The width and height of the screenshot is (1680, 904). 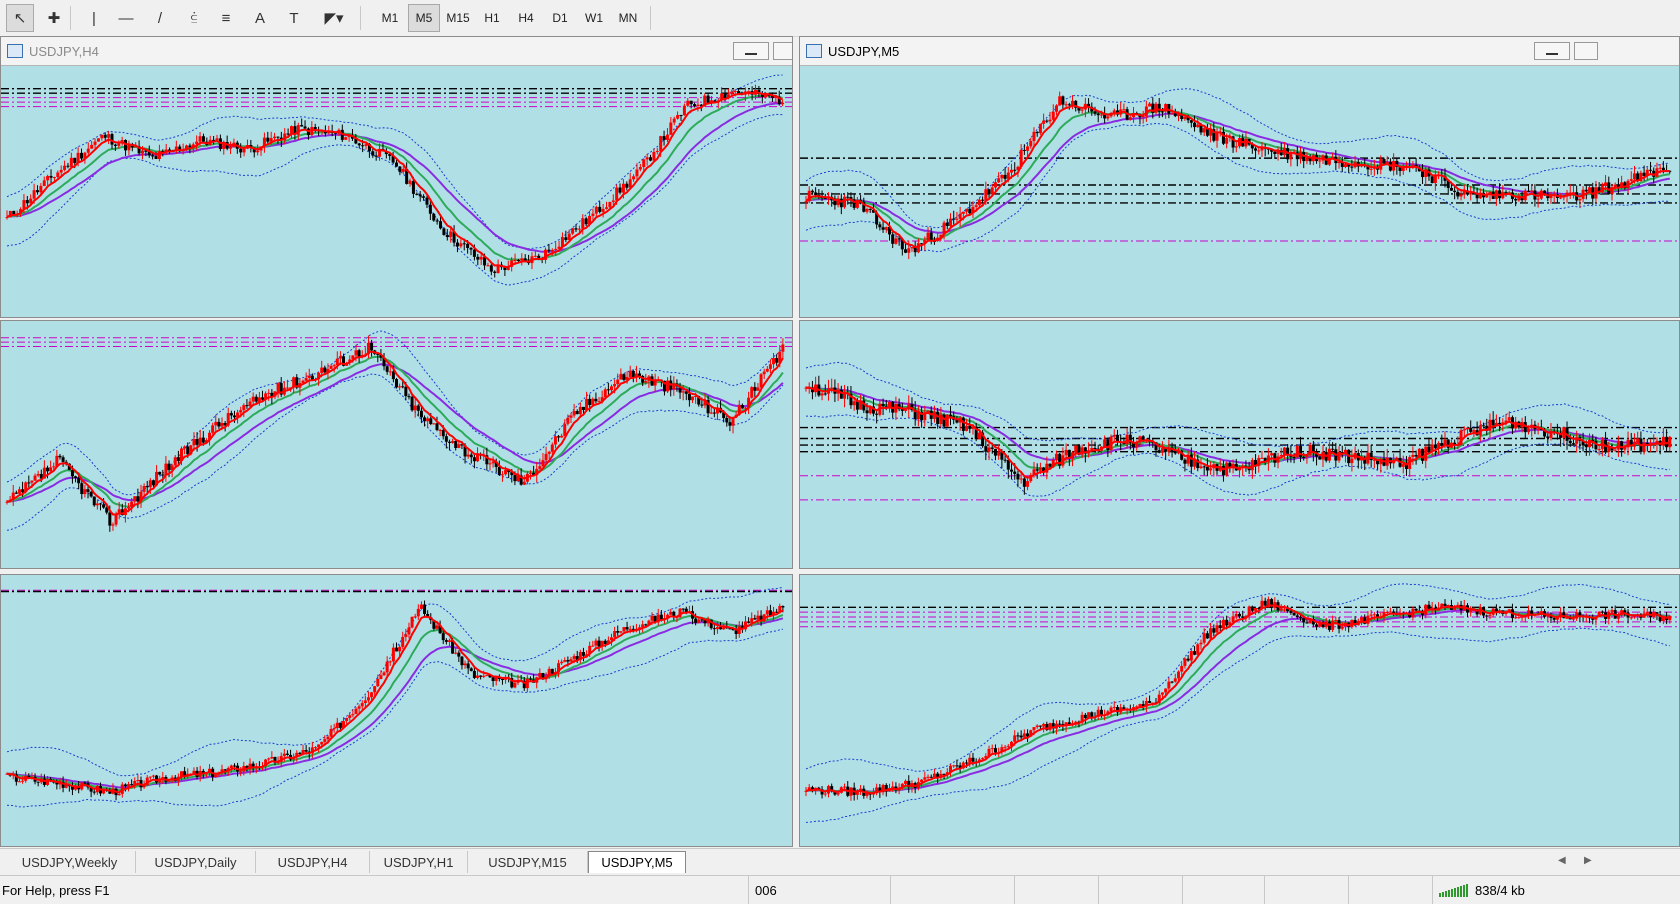 I want to click on vertical-line-icon: |, so click(x=94, y=18).